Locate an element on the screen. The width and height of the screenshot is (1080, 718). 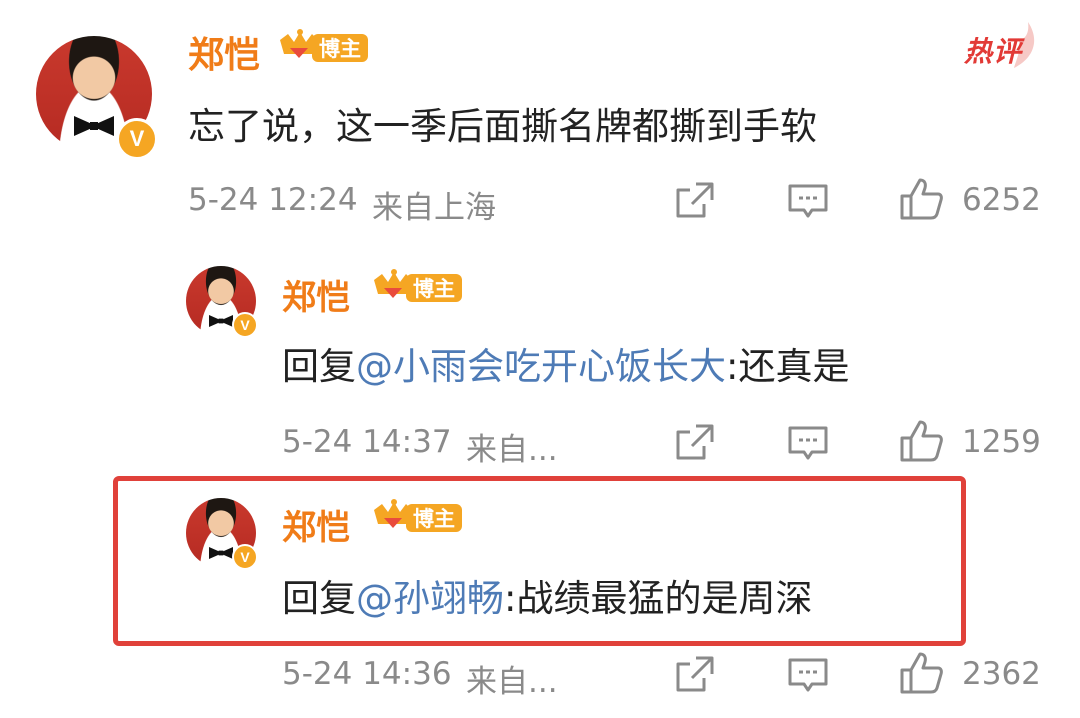
reply-time: 5-24 14:36 is located at coordinates (367, 674).